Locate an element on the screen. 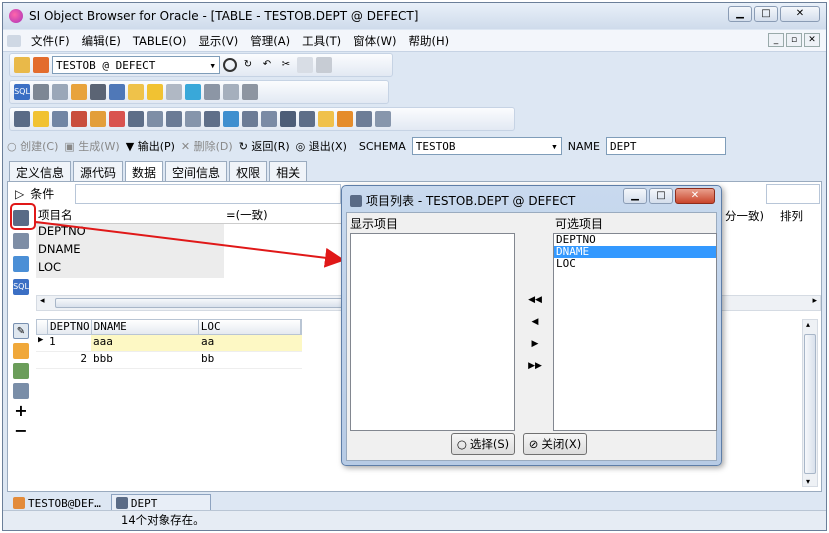 Image resolution: width=829 pixels, height=533 pixels. dialog-title: 项目列表 - TESTOB.DEPT @ DEFECT is located at coordinates (471, 201).